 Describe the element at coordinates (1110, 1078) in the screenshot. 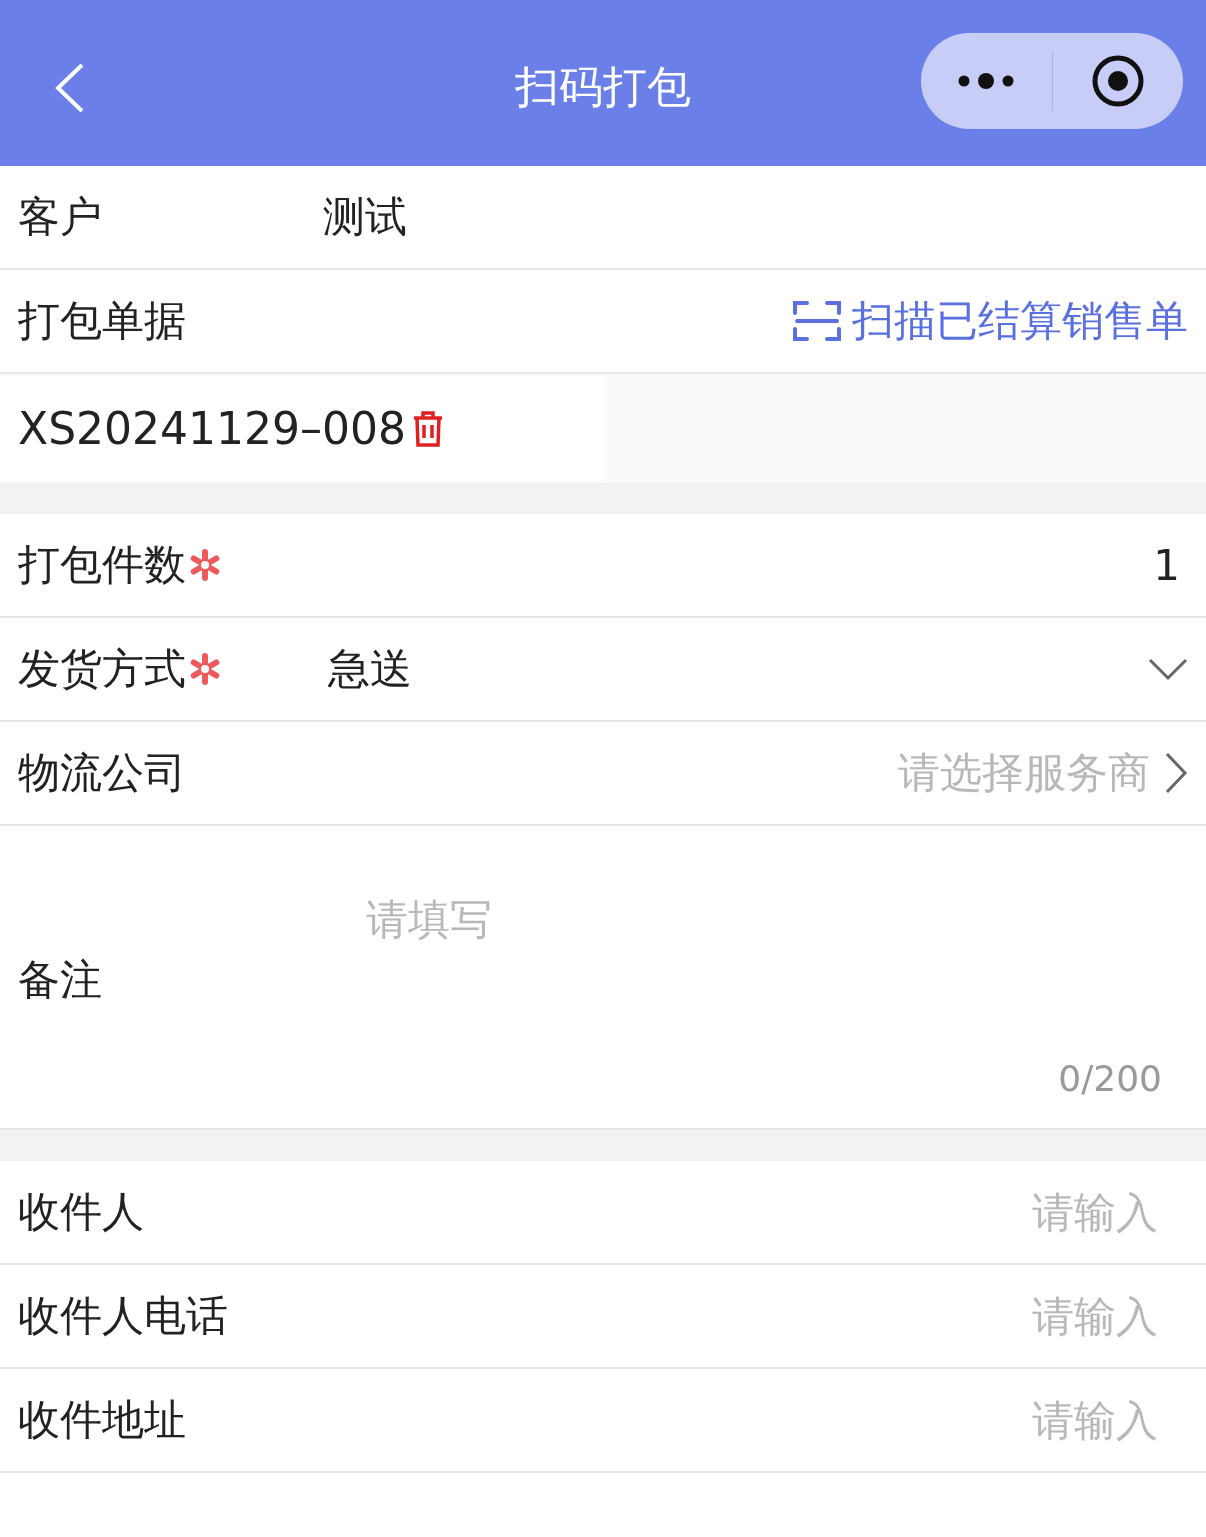

I see `character-counter: 0/200` at that location.